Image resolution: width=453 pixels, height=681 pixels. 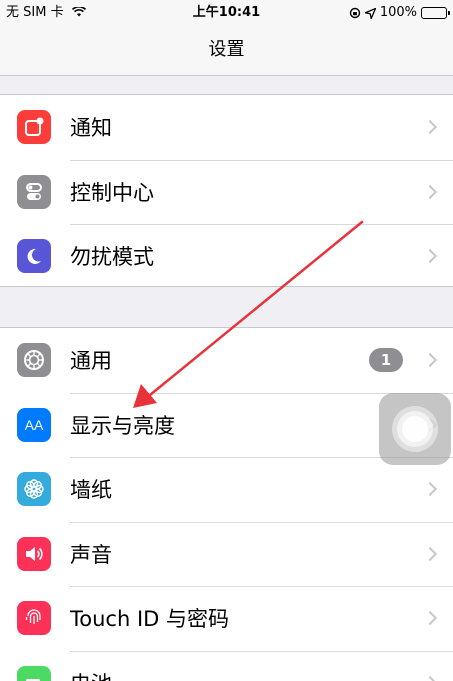 What do you see at coordinates (226, 489) in the screenshot?
I see `settings-row-wallpaper: 墙纸` at bounding box center [226, 489].